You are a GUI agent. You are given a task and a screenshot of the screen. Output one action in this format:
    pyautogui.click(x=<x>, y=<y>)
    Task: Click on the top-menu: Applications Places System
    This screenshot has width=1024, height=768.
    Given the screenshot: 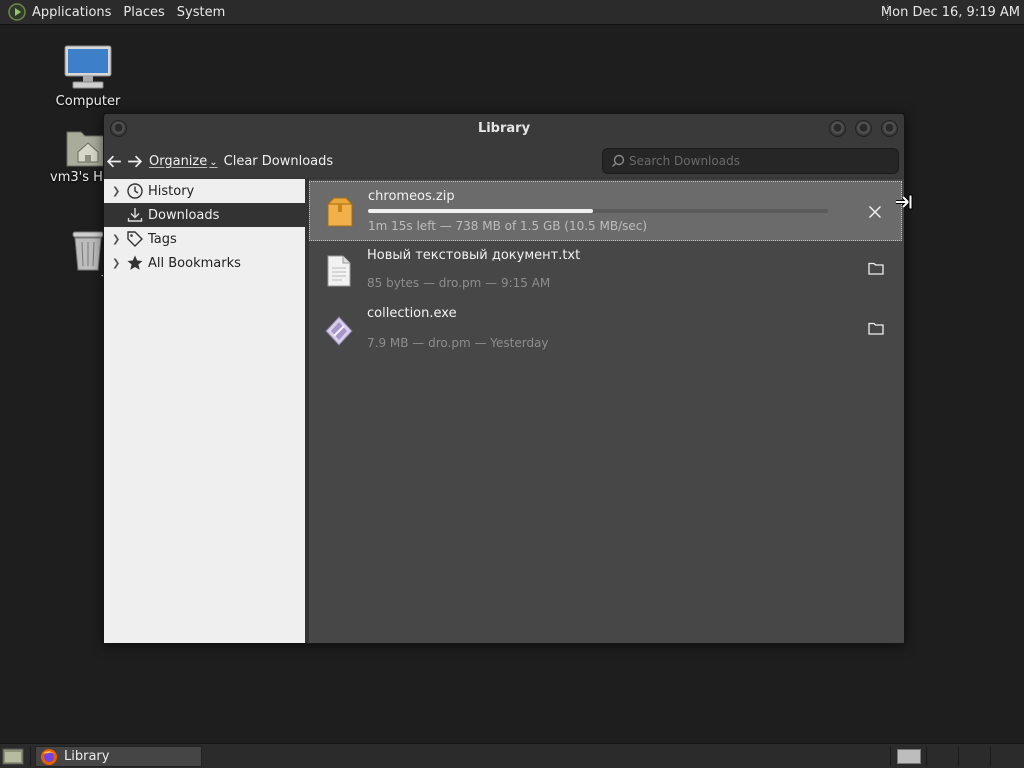 What is the action you would take?
    pyautogui.click(x=115, y=12)
    